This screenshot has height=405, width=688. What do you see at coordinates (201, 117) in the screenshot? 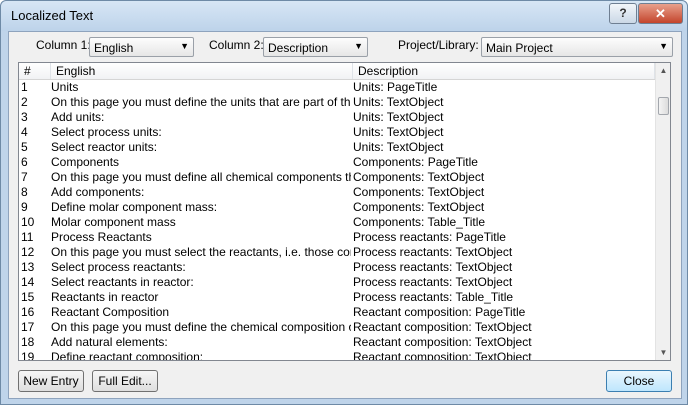
I see `english-cell: Add units:` at bounding box center [201, 117].